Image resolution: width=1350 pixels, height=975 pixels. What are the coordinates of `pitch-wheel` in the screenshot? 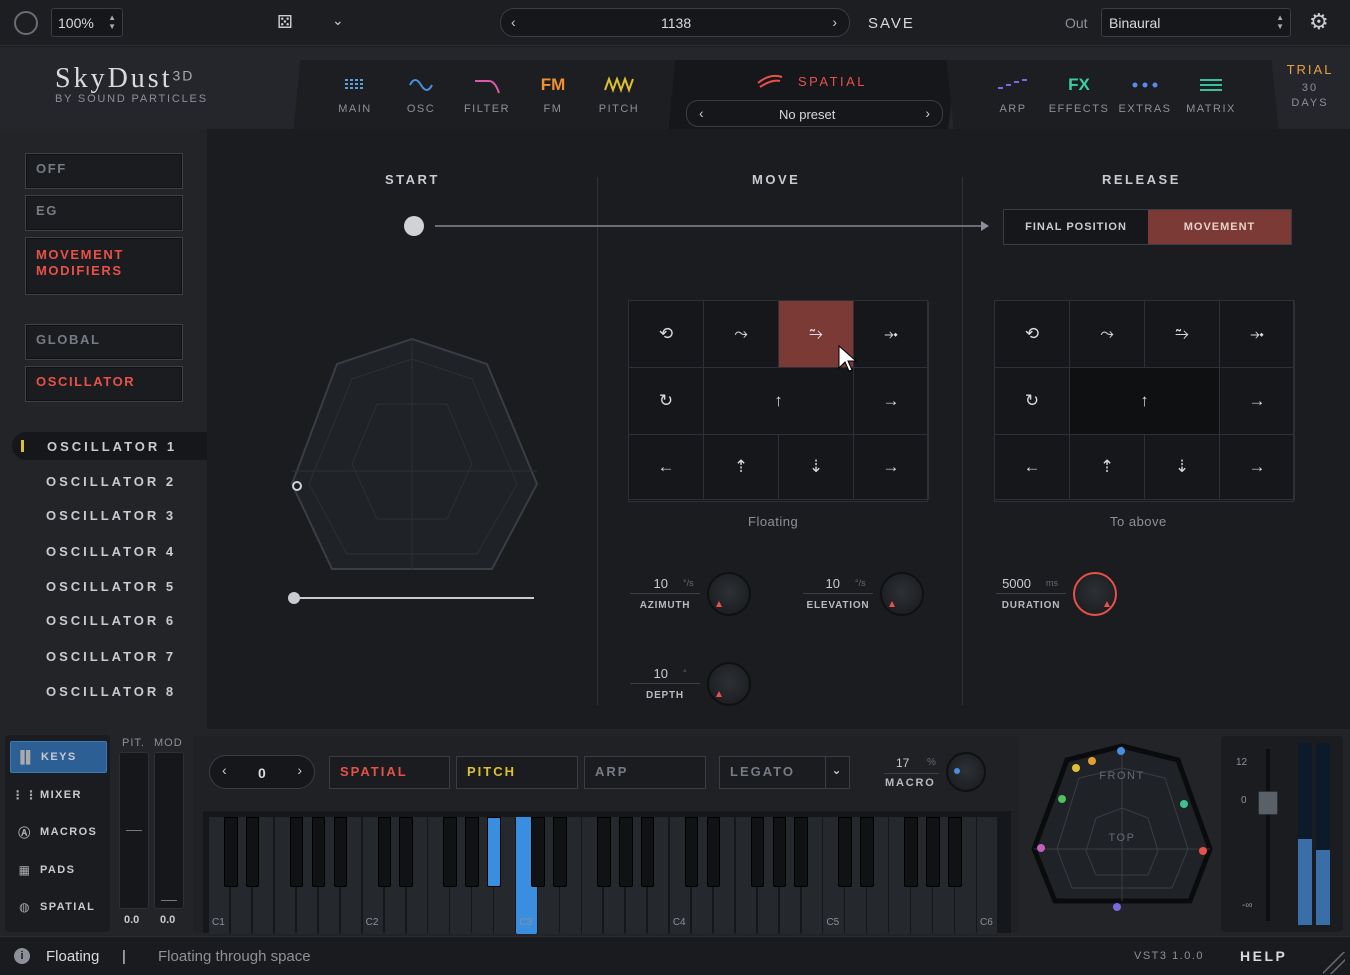 It's located at (134, 830).